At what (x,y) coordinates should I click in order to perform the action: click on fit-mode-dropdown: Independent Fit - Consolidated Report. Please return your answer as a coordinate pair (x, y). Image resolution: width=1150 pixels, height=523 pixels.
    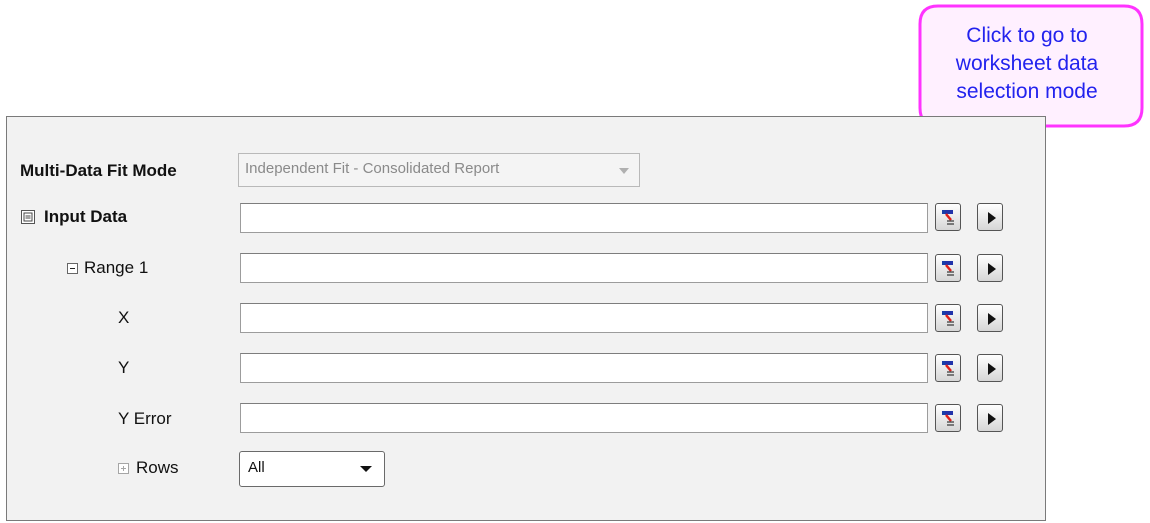
    Looking at the image, I should click on (439, 170).